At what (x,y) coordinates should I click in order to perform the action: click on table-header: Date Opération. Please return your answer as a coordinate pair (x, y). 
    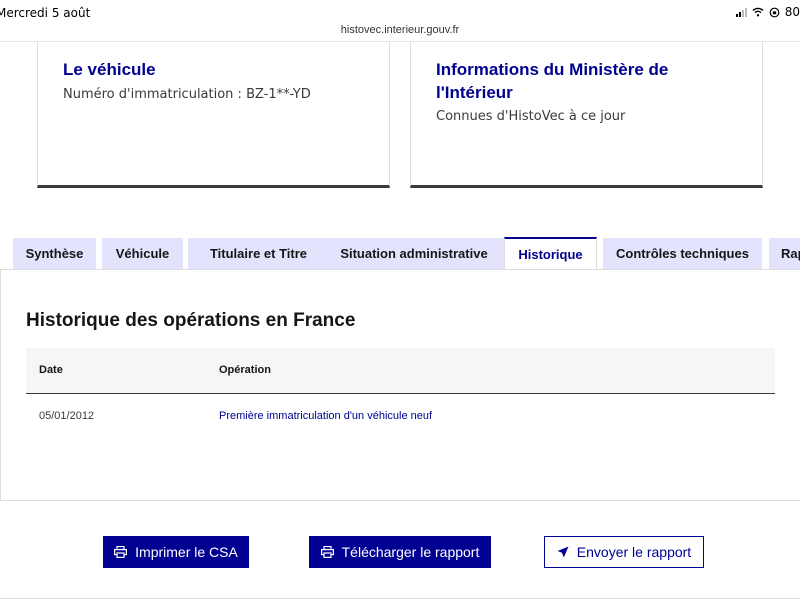
    Looking at the image, I should click on (400, 371).